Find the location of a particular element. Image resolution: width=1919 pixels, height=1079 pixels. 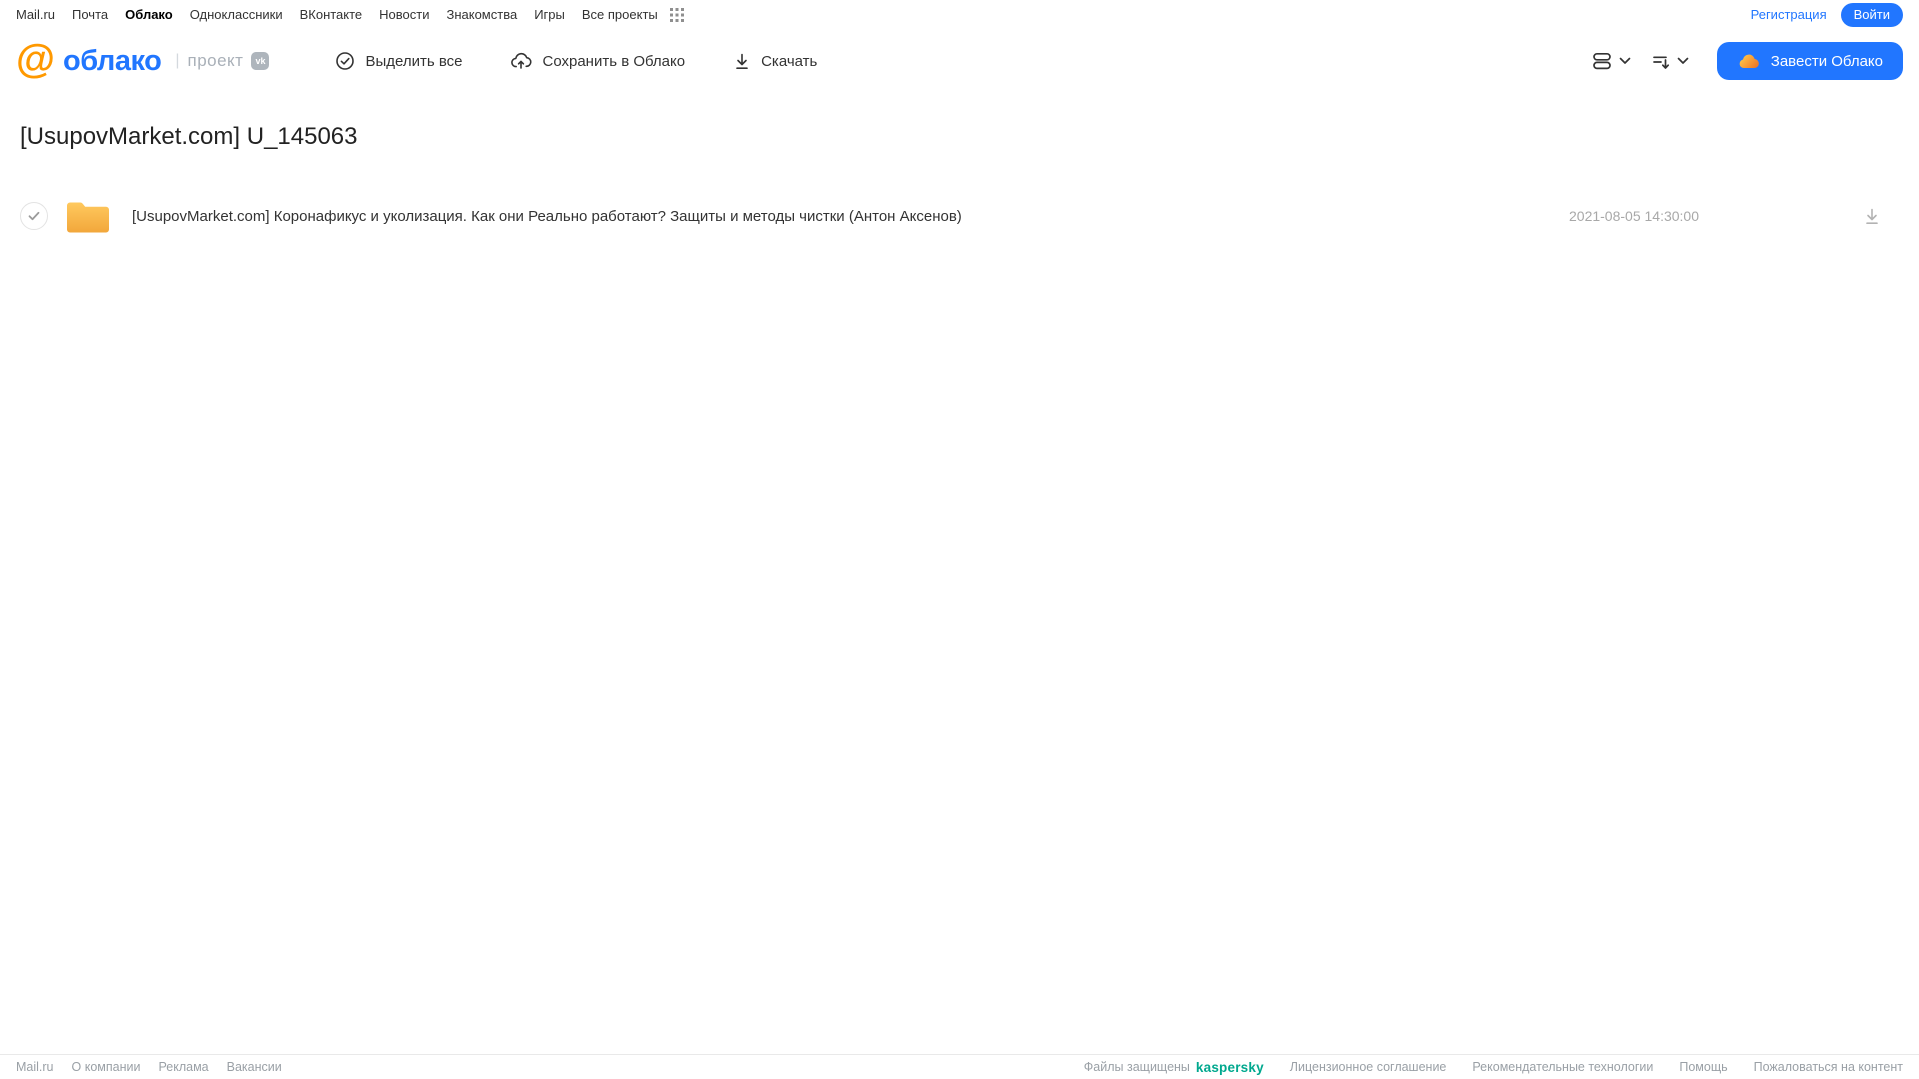

save-to-cloud-label: Сохранить в Облако is located at coordinates (614, 61).